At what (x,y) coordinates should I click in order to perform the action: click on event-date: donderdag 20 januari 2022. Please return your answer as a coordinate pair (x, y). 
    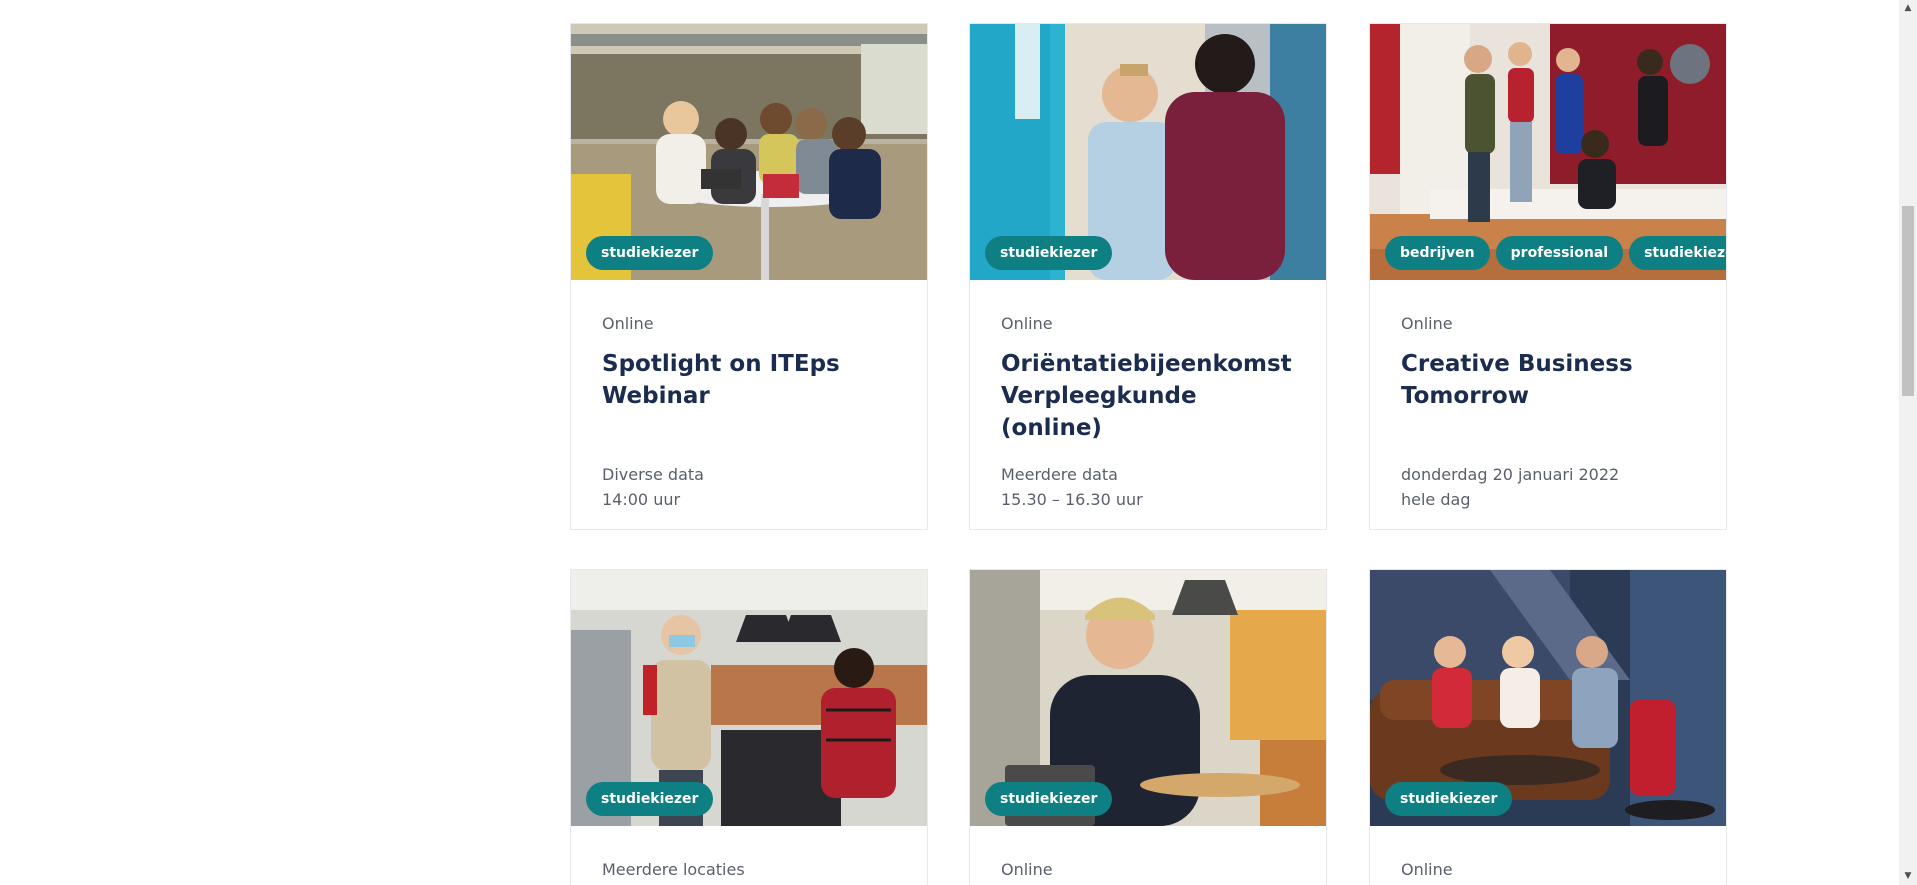
    Looking at the image, I should click on (1510, 474).